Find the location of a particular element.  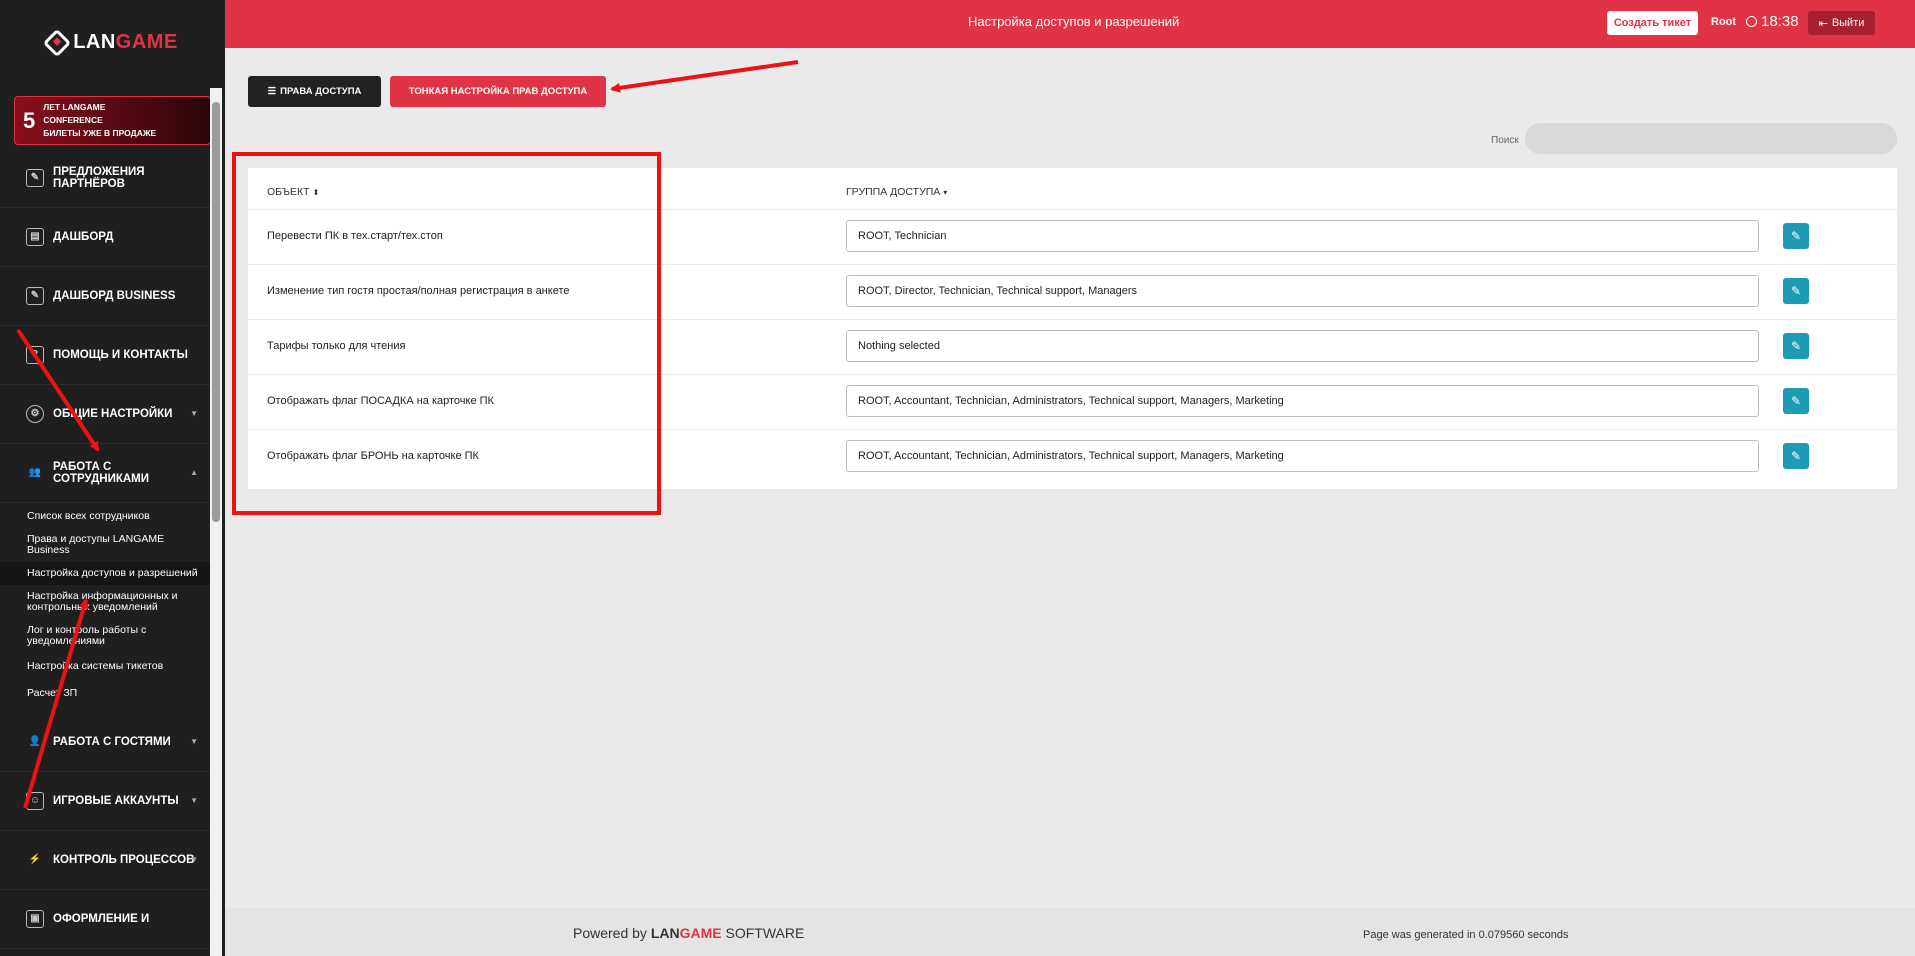

sidebar-item-label: ИГРОВЫЕ АККАУНТЫ is located at coordinates (116, 801).